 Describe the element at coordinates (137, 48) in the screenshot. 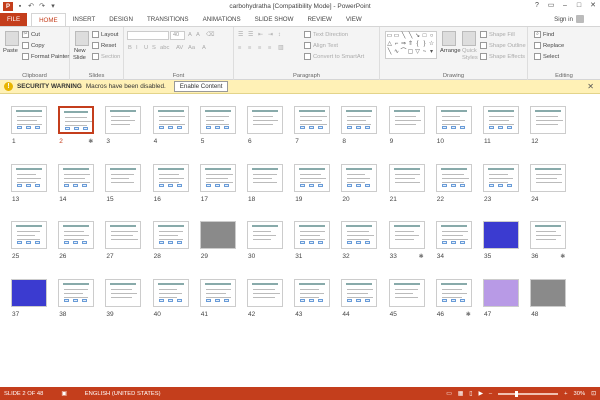

I see `italic-icon: I` at that location.